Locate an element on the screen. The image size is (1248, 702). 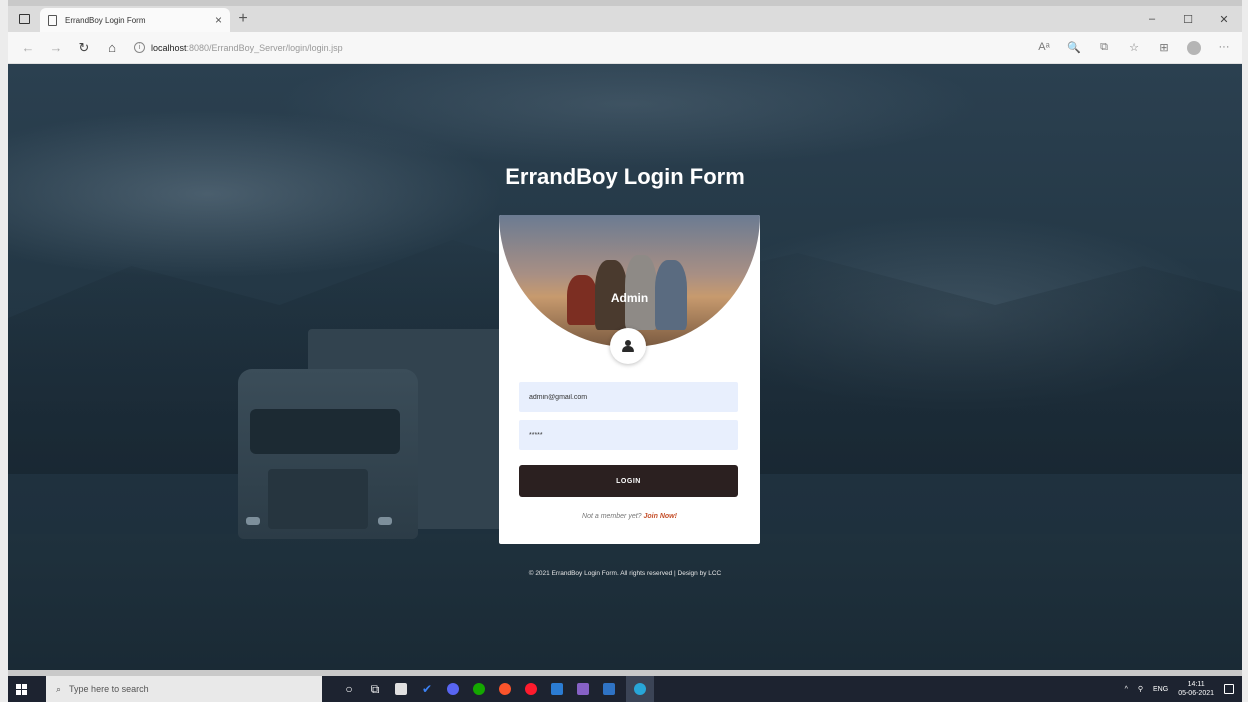
email-field is located at coordinates (628, 397).